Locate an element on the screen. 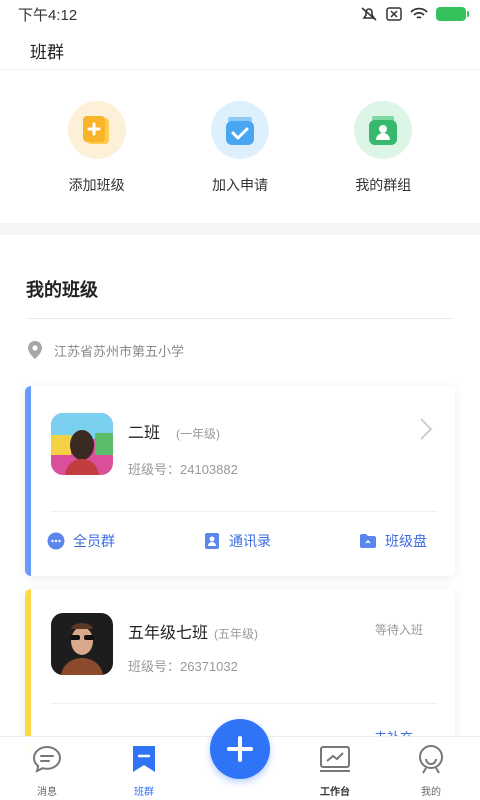  class-drive-button: 班级盘 is located at coordinates (393, 541).